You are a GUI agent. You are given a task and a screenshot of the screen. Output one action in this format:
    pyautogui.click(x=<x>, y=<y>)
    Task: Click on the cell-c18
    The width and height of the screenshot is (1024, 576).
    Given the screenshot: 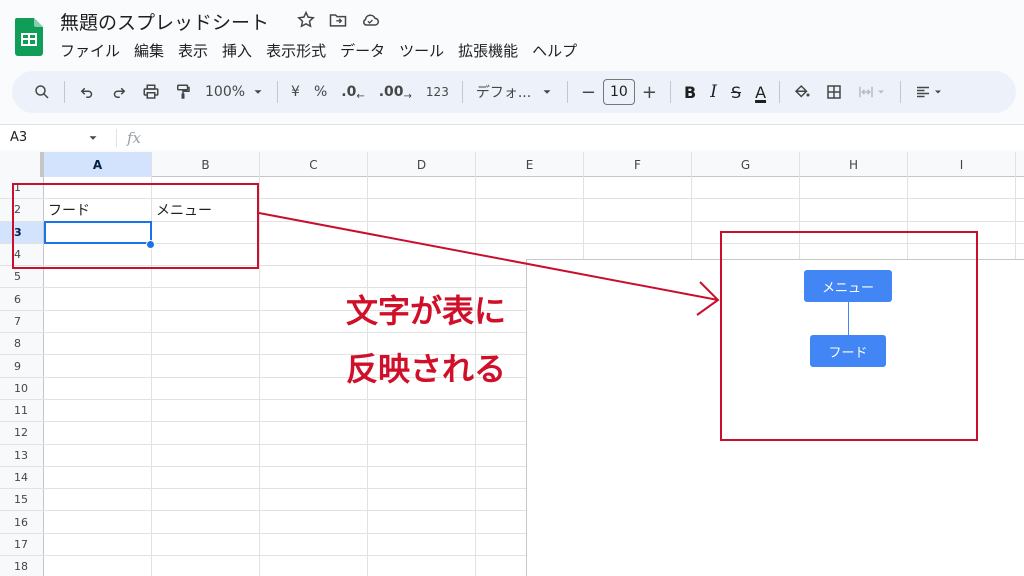 What is the action you would take?
    pyautogui.click(x=314, y=566)
    